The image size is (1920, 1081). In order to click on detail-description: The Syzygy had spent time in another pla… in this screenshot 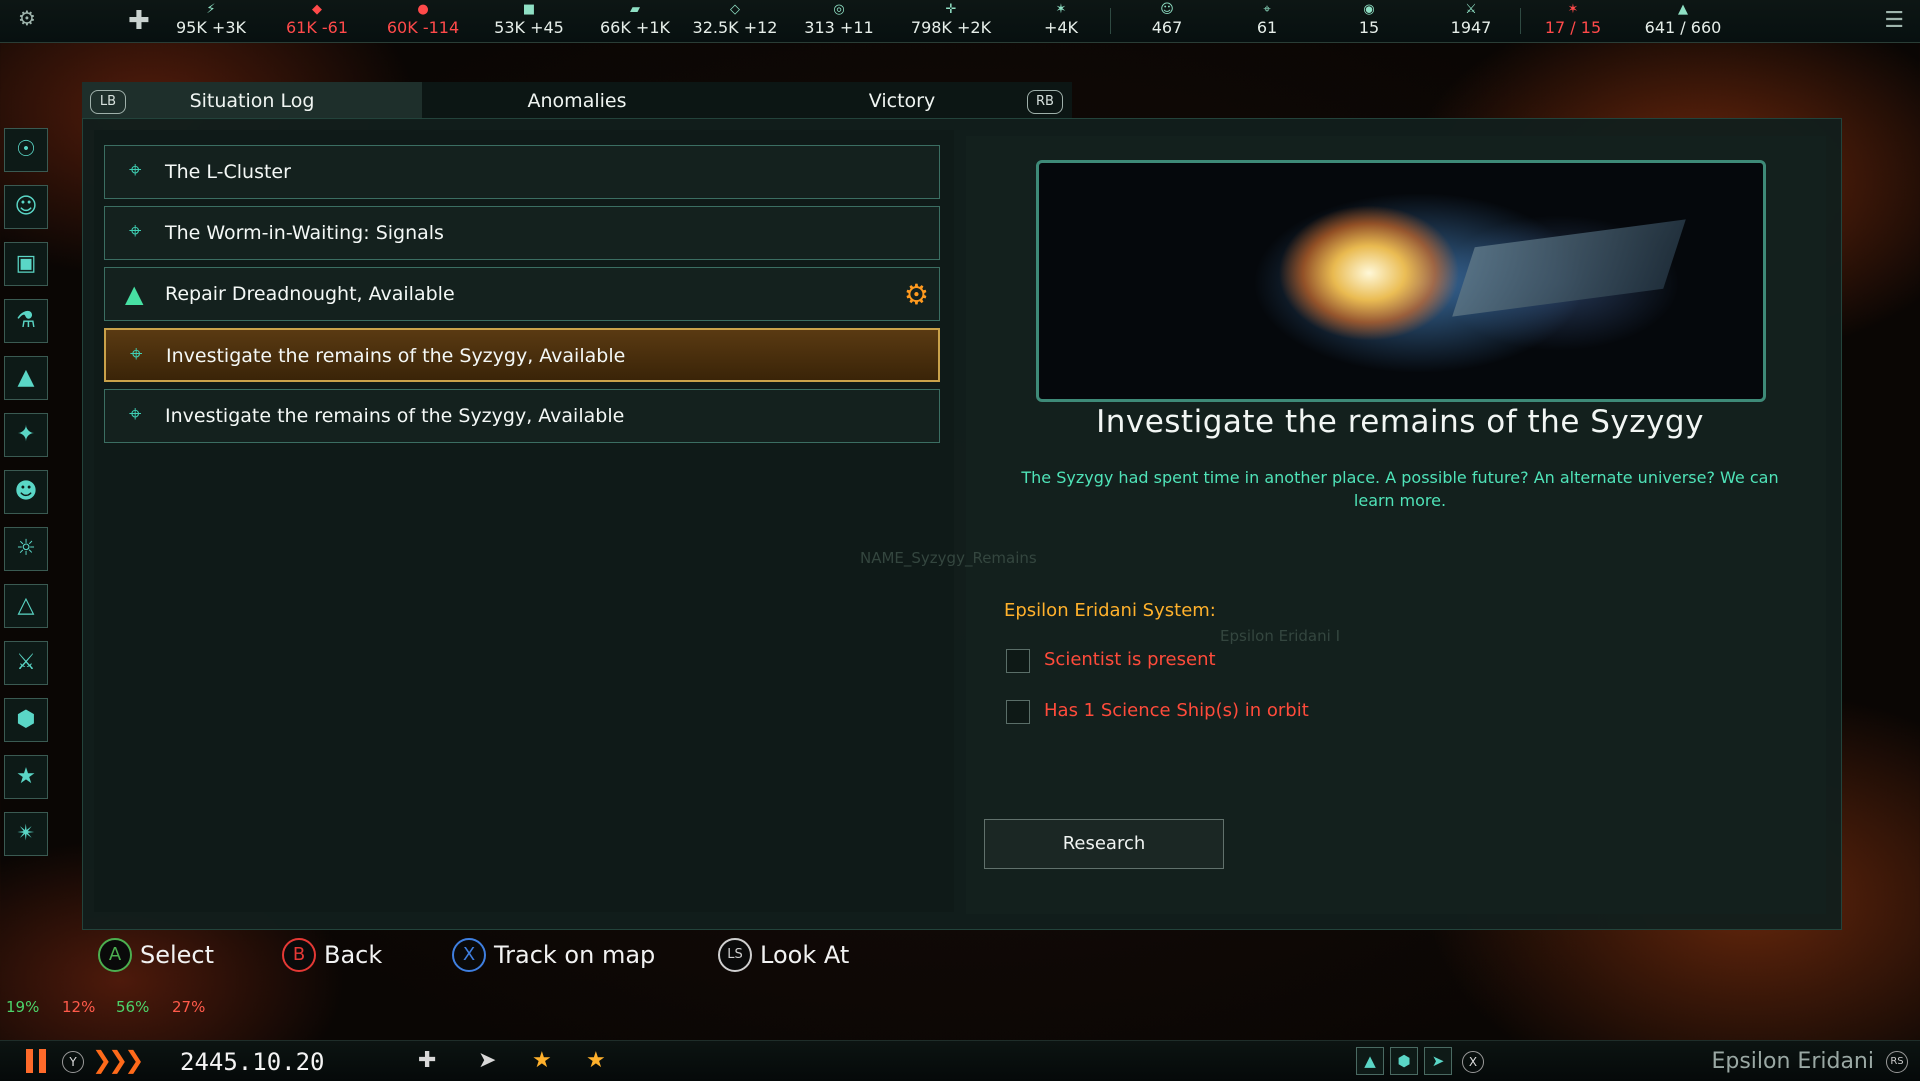, I will do `click(1400, 489)`.